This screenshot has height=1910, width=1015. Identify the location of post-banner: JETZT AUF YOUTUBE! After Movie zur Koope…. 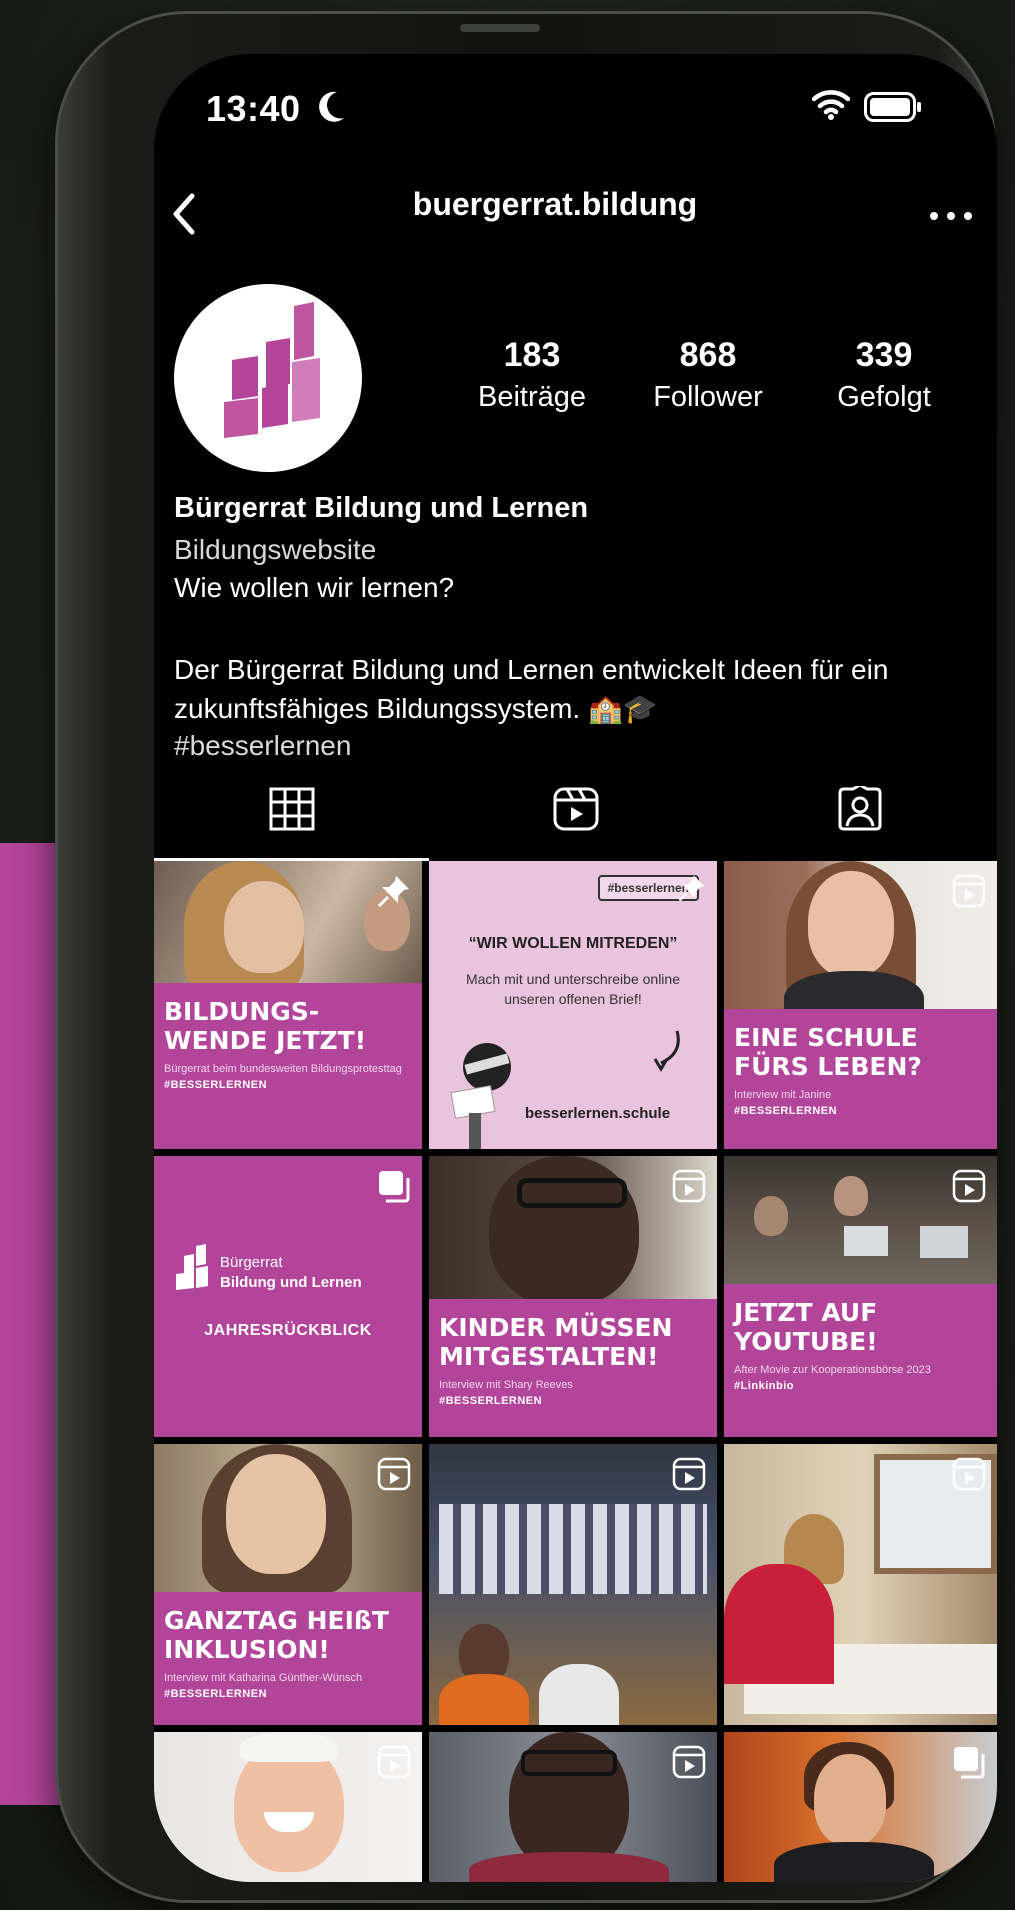
(860, 1360).